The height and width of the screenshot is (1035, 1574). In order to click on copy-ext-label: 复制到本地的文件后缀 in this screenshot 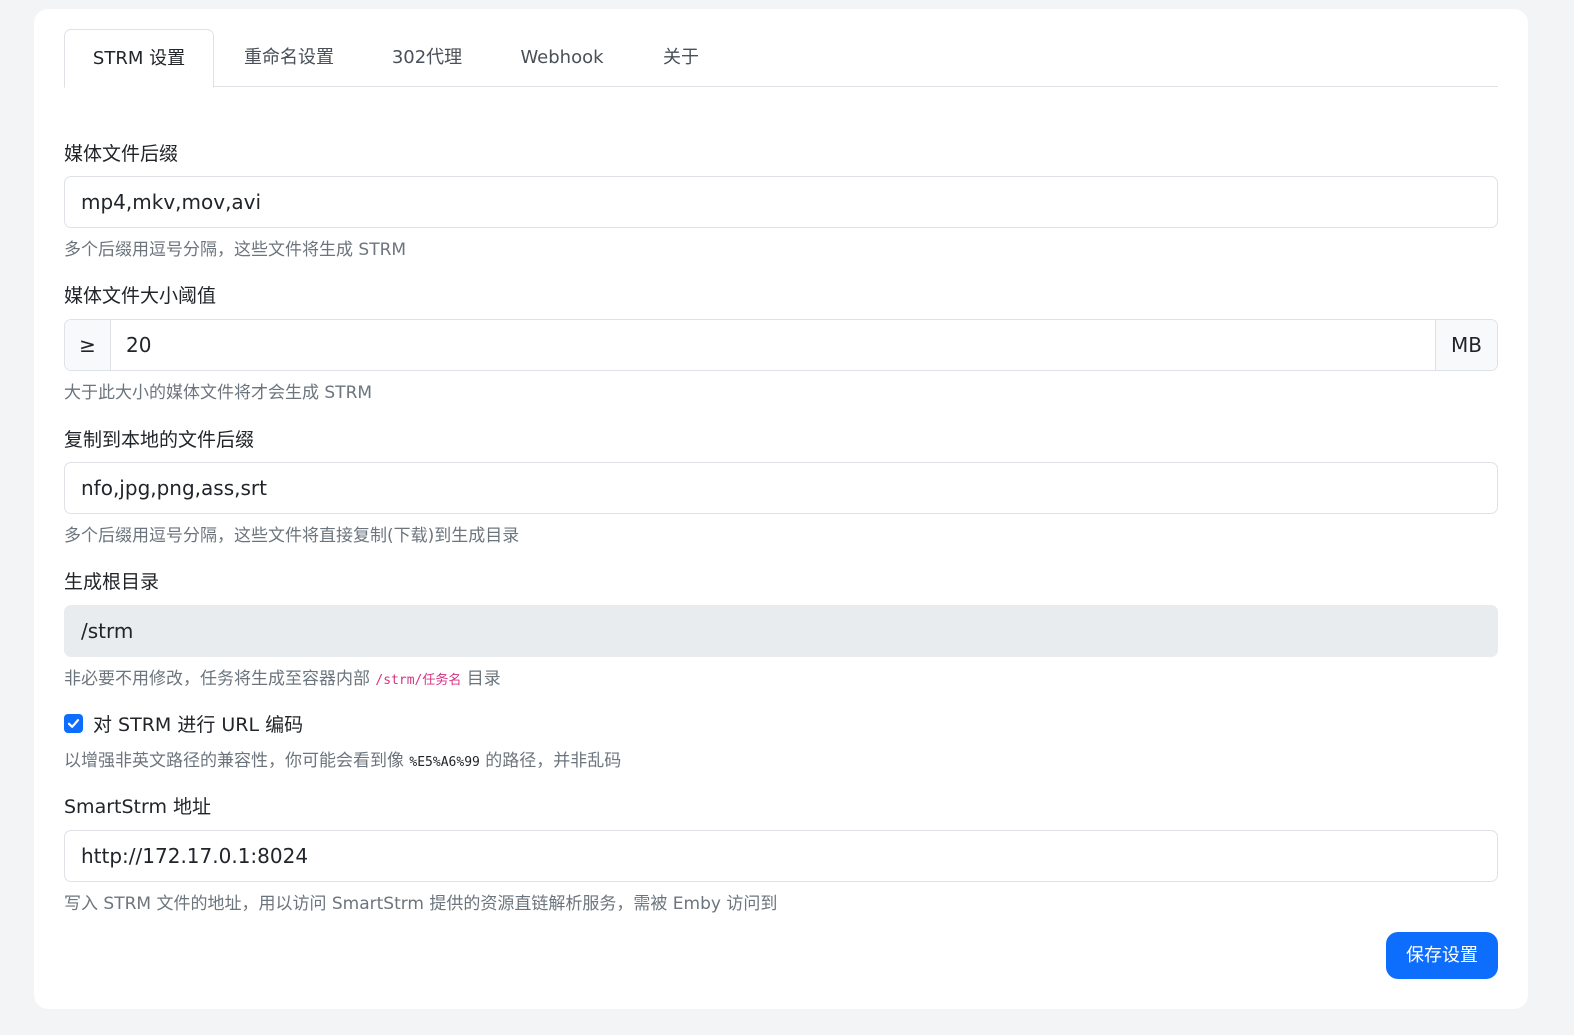, I will do `click(159, 440)`.